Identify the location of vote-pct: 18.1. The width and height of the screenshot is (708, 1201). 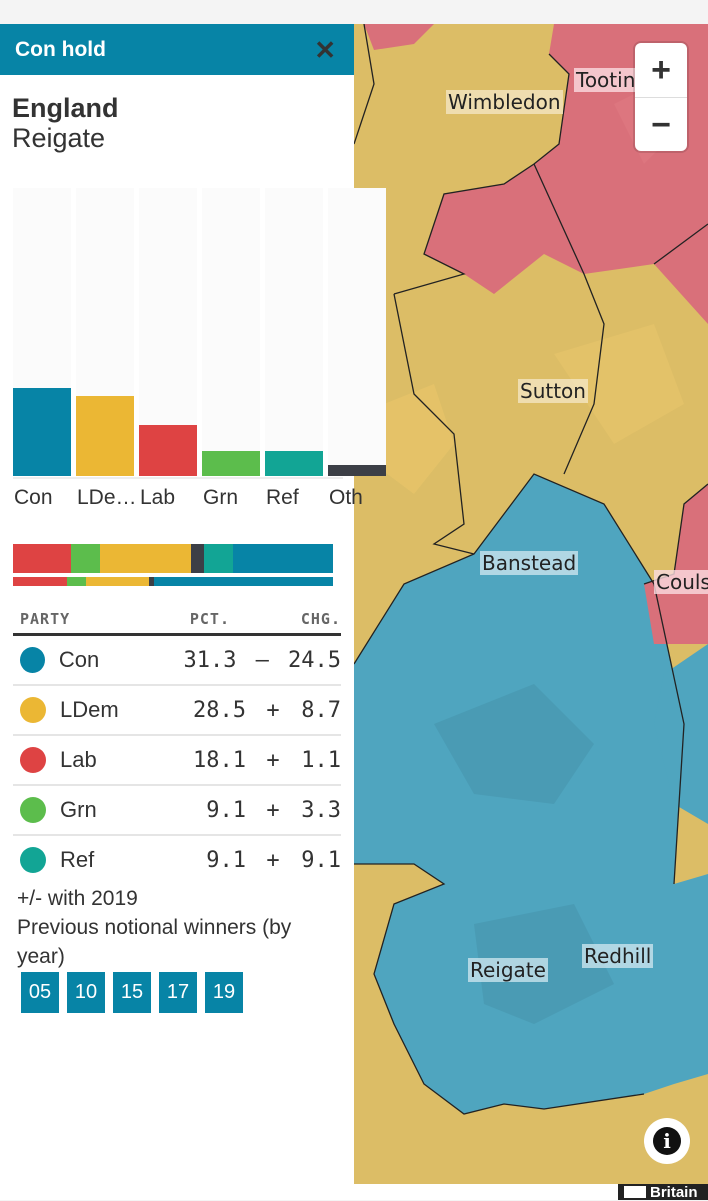
(219, 760).